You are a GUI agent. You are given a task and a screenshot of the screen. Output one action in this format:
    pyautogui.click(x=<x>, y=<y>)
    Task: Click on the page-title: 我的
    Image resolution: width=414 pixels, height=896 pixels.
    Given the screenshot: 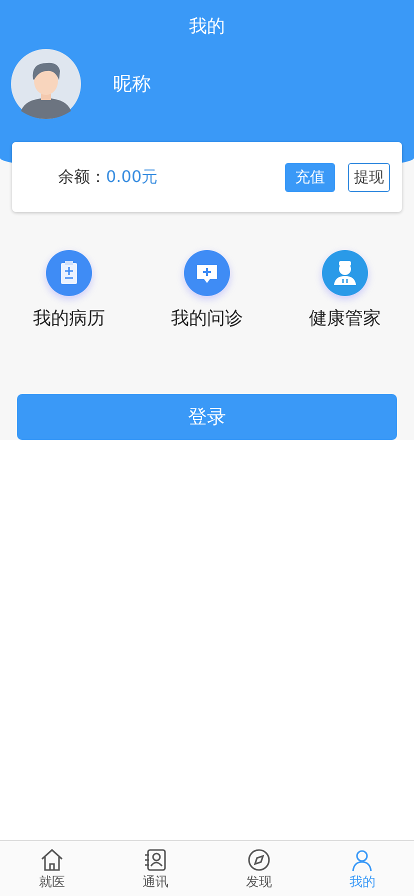 What is the action you would take?
    pyautogui.click(x=207, y=26)
    